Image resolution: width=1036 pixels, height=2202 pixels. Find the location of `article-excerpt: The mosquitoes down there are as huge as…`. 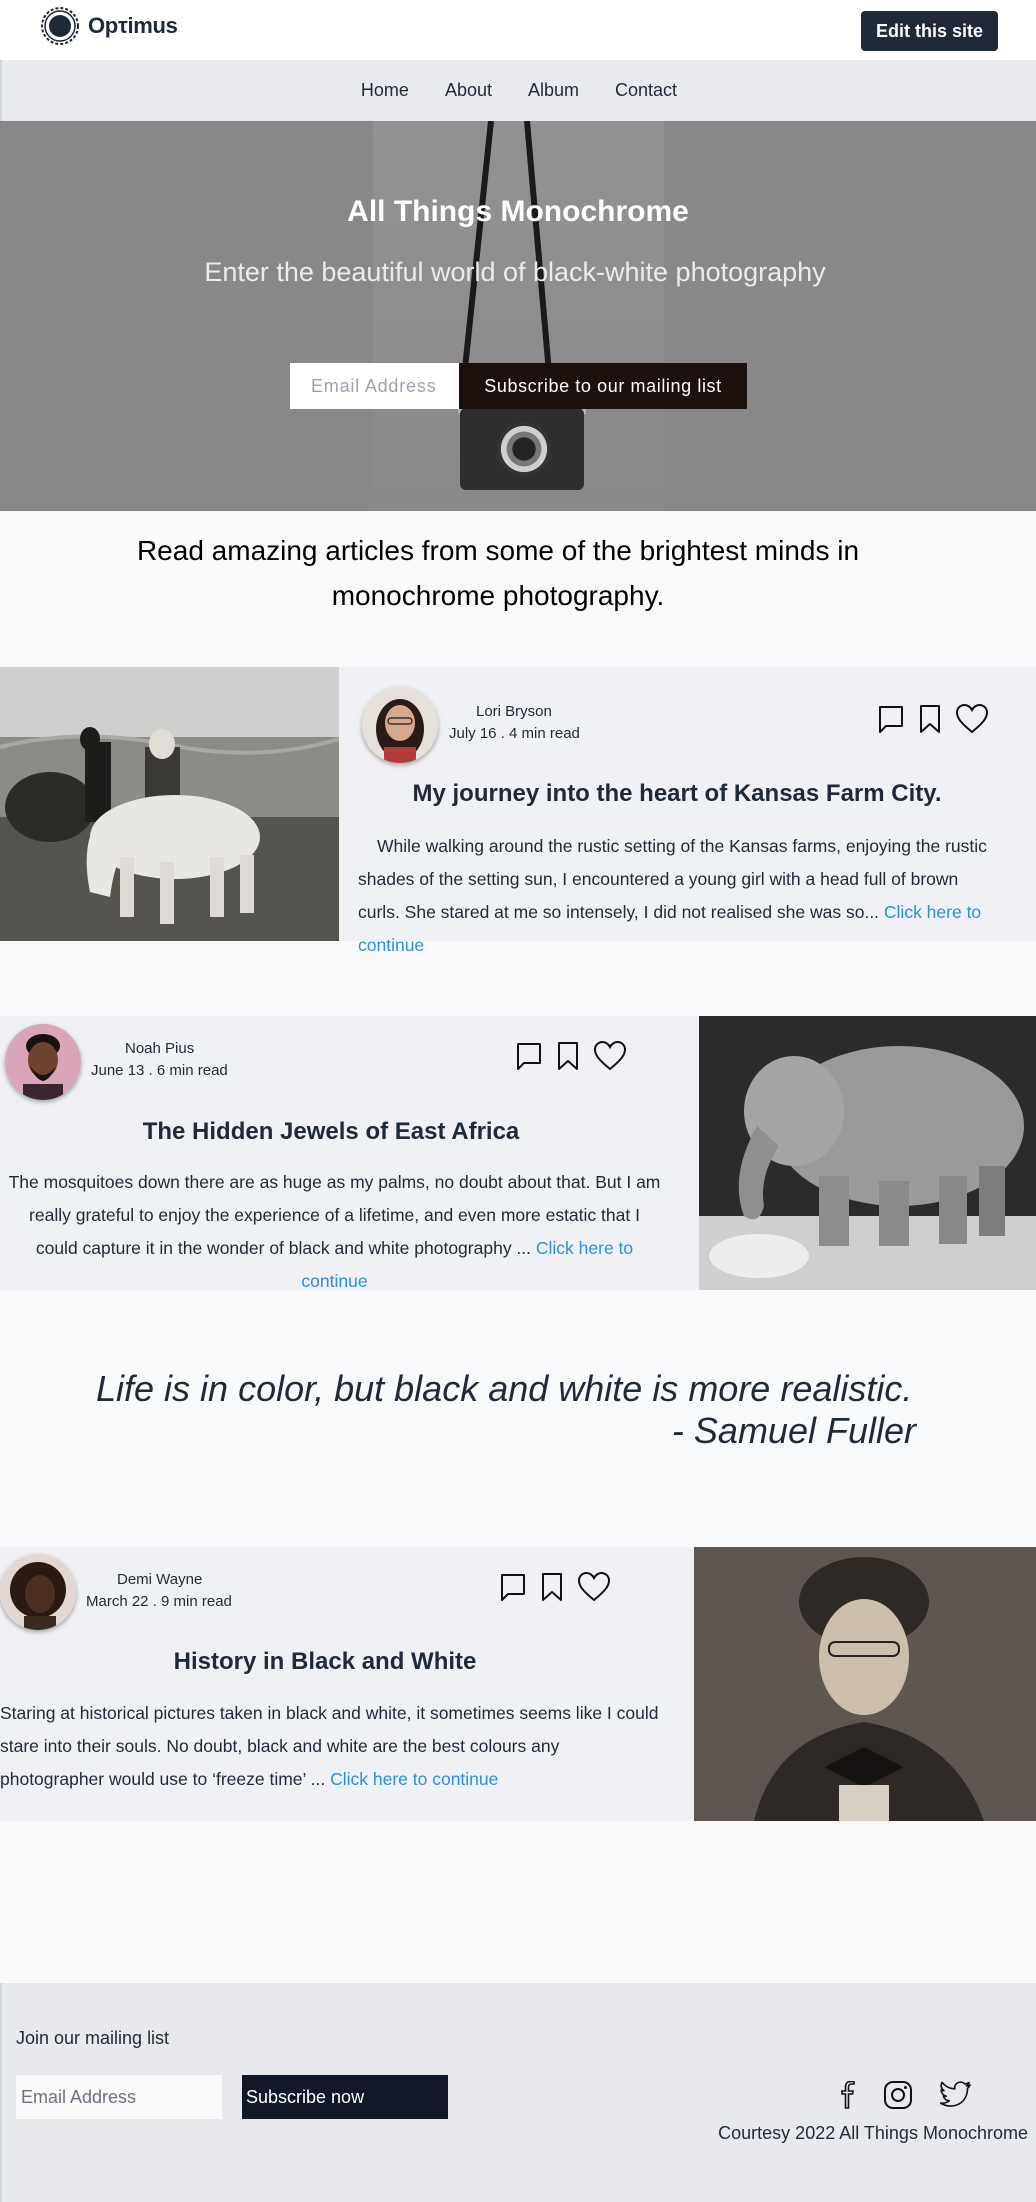

article-excerpt: The mosquitoes down there are as huge as… is located at coordinates (334, 1232).